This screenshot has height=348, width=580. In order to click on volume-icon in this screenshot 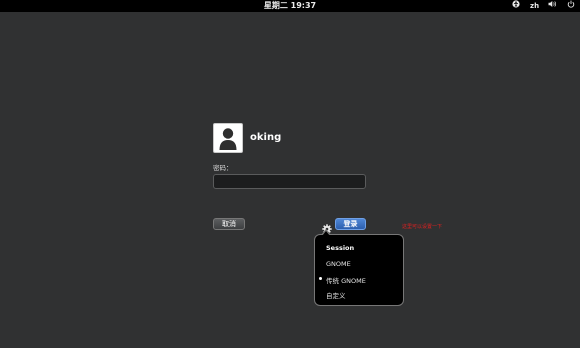, I will do `click(552, 6)`.